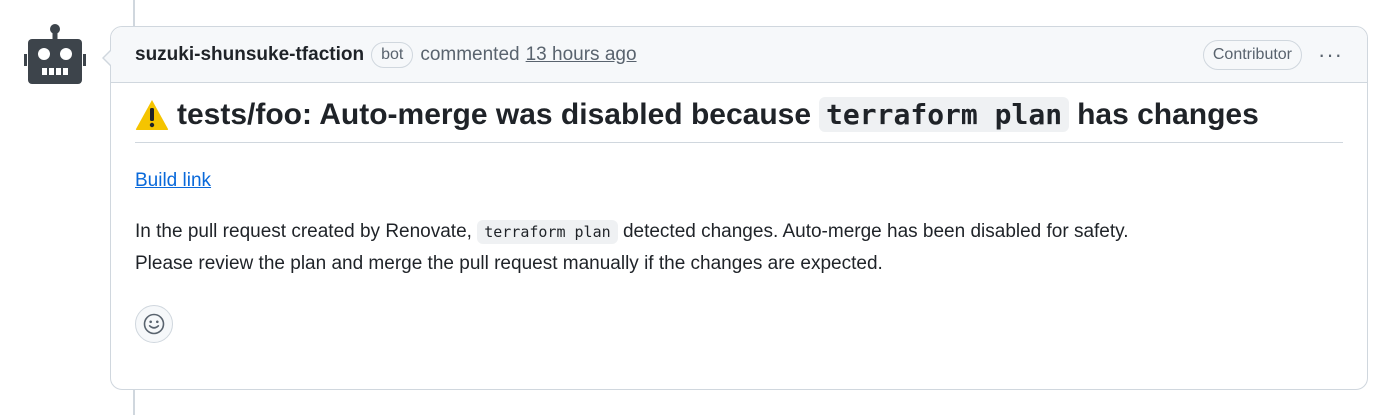  Describe the element at coordinates (392, 54) in the screenshot. I see `bot-badge: bot` at that location.